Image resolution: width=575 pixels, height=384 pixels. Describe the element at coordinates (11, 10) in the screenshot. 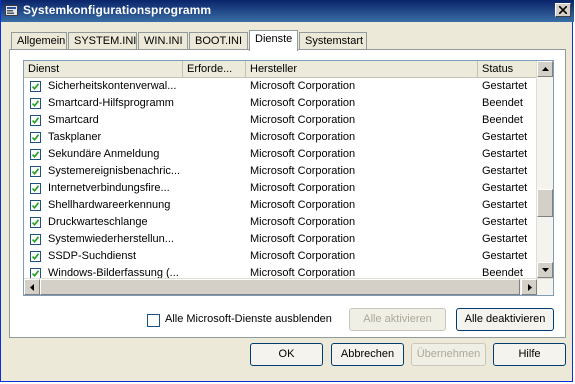

I see `app-icon` at that location.